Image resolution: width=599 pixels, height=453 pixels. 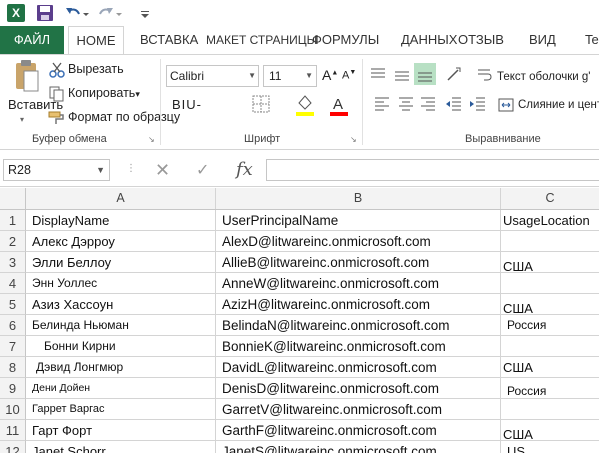 What do you see at coordinates (56, 170) in the screenshot?
I see `name-box: R28 ▼` at bounding box center [56, 170].